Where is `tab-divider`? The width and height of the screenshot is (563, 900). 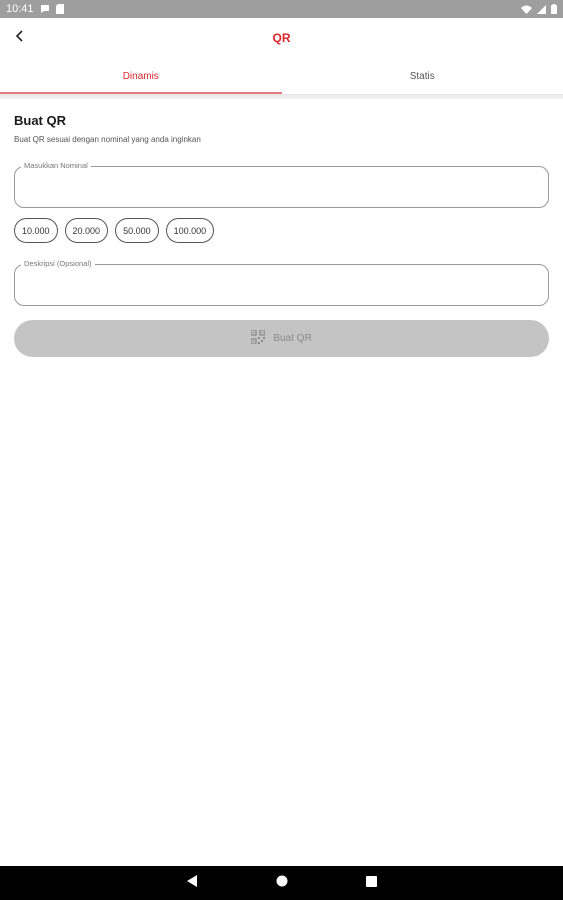 tab-divider is located at coordinates (281, 96).